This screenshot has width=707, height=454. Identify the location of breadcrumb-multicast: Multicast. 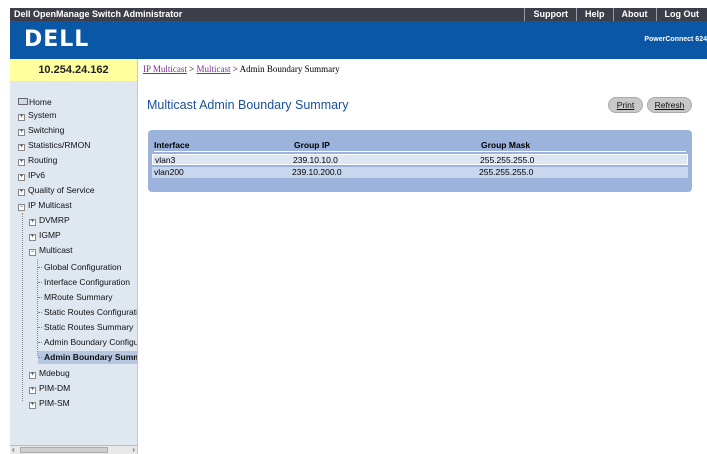
(214, 69).